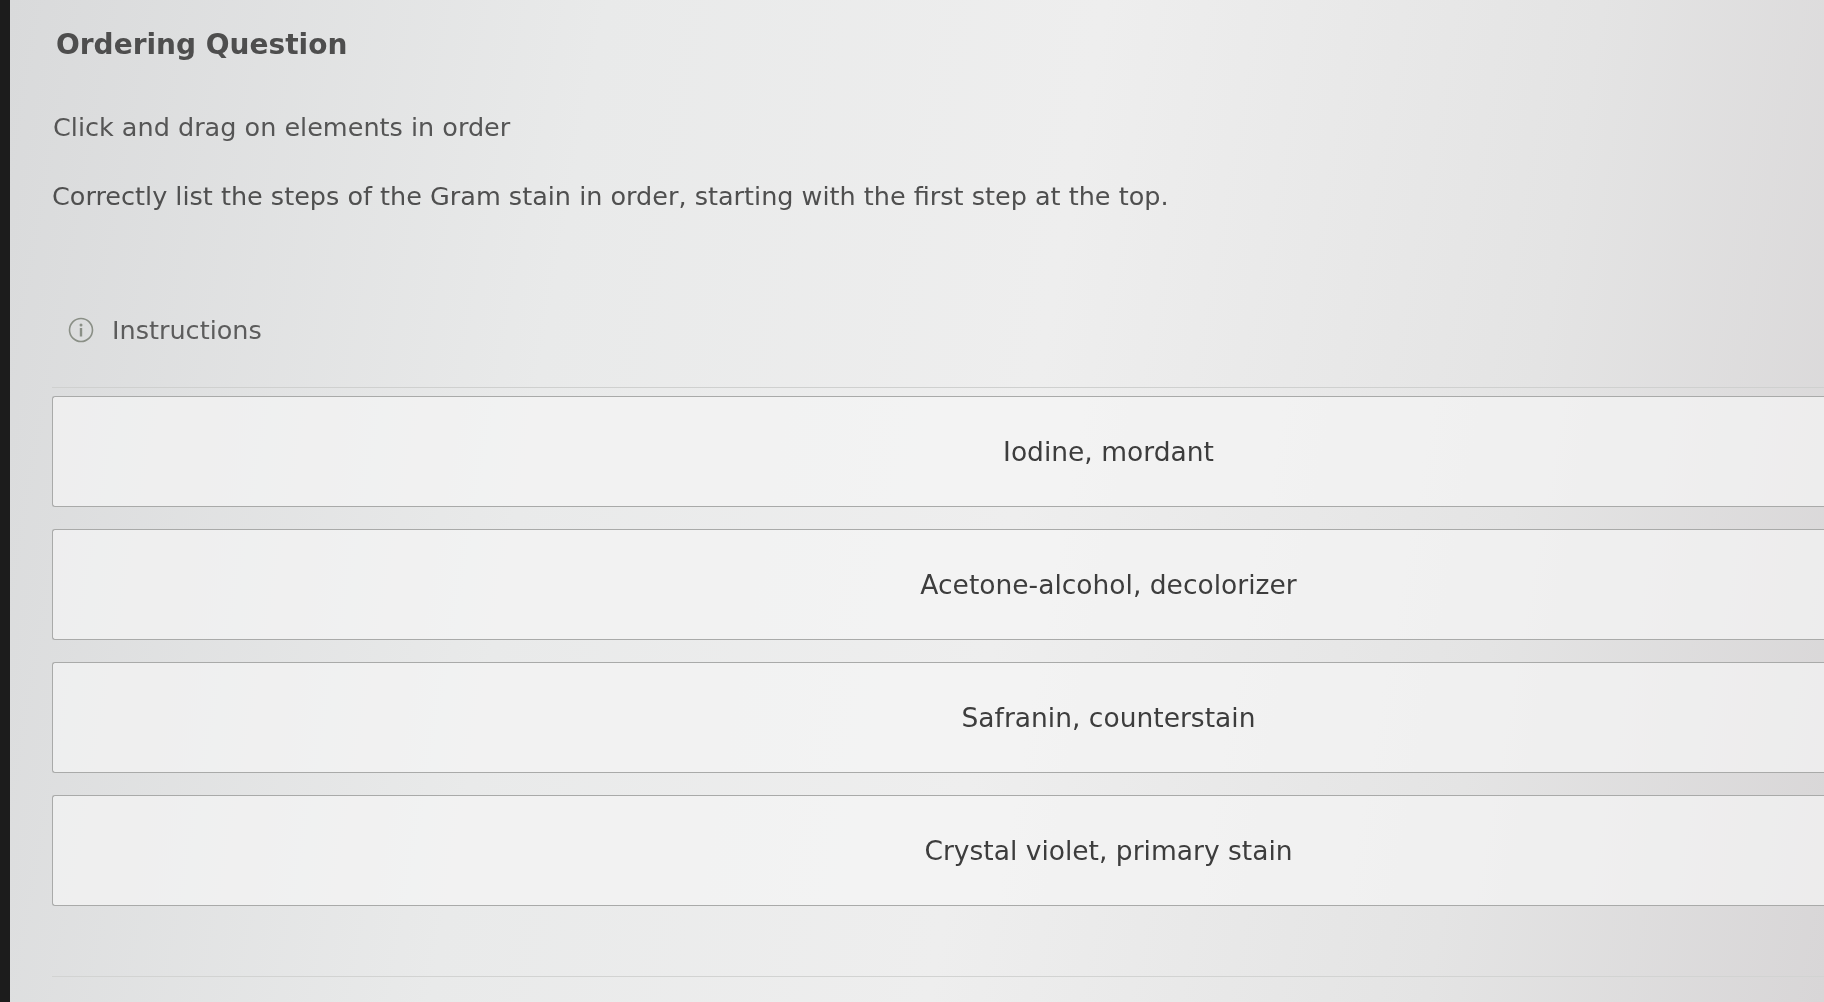 Image resolution: width=1824 pixels, height=1002 pixels. I want to click on question-text: Correctly list the steps of the Gram stain in order, starting with the first step at the top., so click(611, 196).